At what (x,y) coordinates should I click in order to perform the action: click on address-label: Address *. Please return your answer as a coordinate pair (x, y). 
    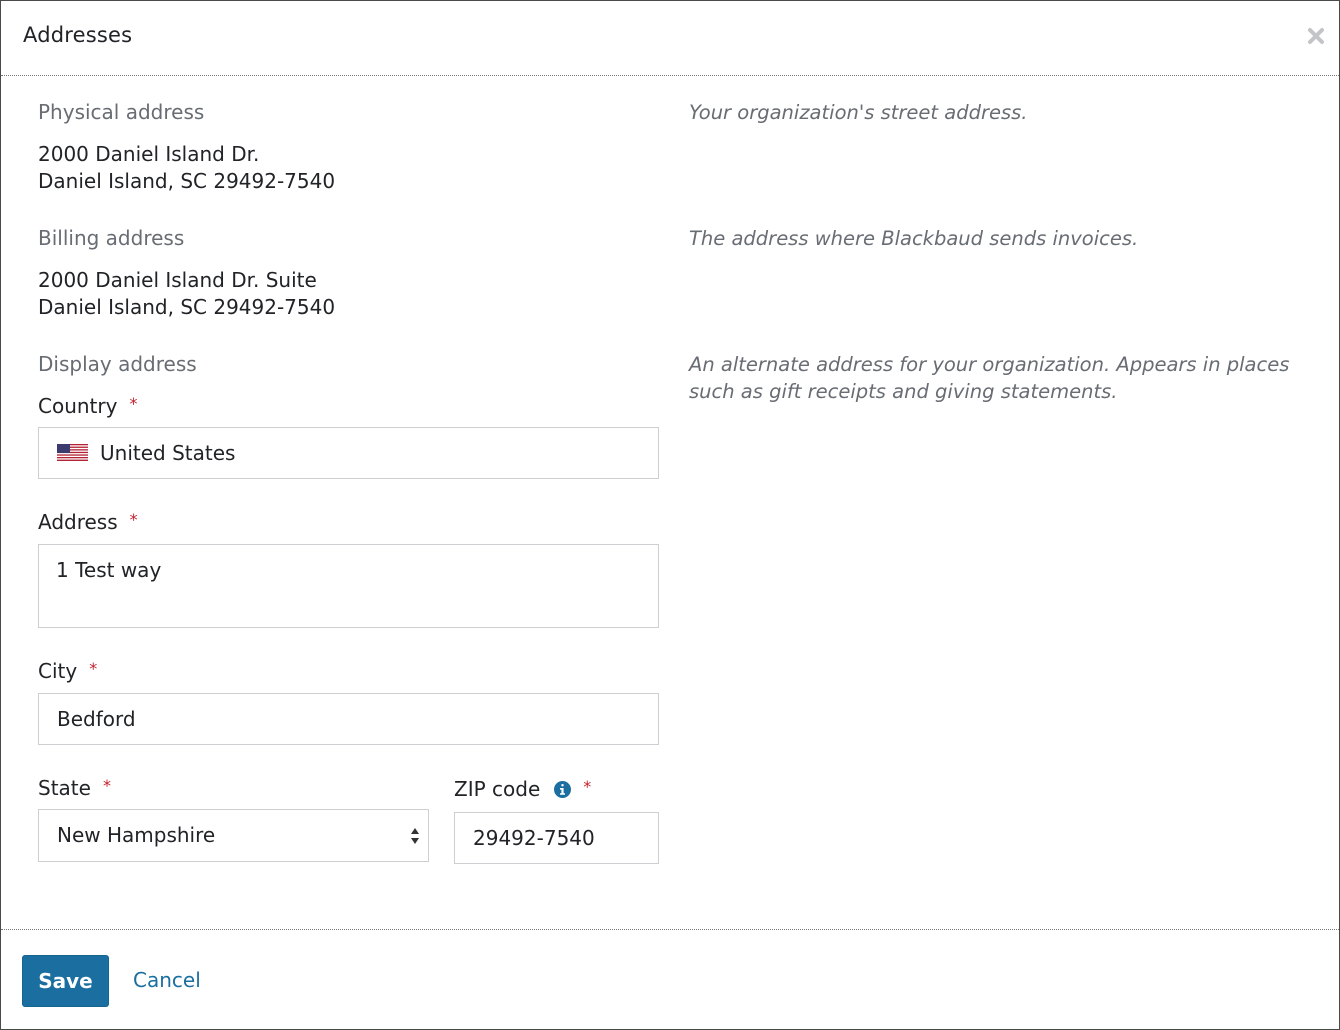
    Looking at the image, I should click on (88, 522).